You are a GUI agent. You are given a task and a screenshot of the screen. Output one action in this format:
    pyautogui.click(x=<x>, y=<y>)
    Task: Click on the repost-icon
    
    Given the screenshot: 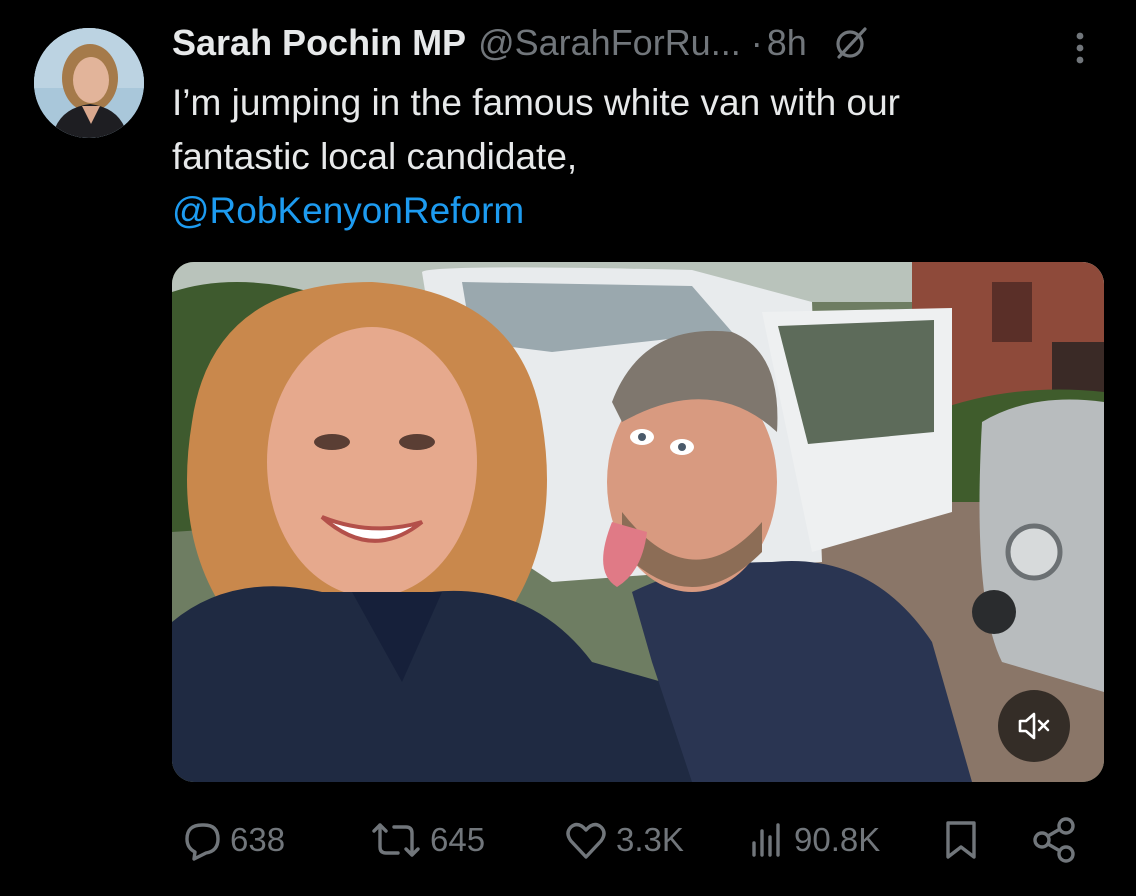 What is the action you would take?
    pyautogui.click(x=396, y=840)
    